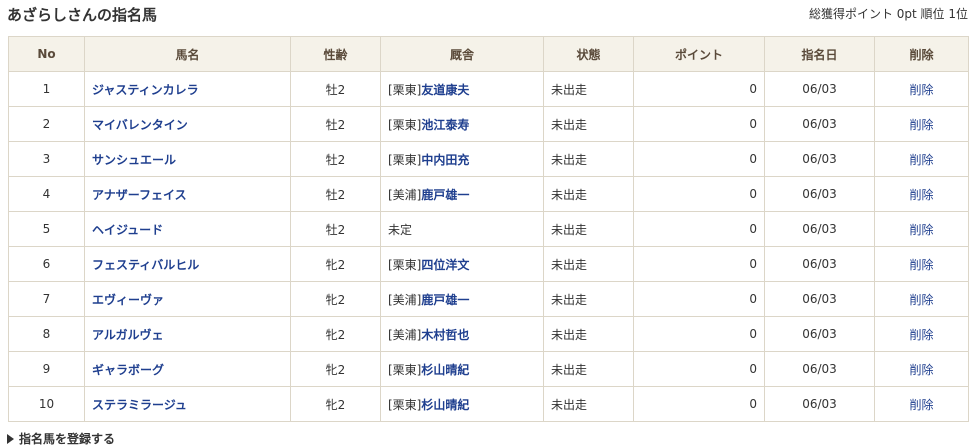 Image resolution: width=976 pixels, height=448 pixels. I want to click on column-header: 馬名, so click(187, 54).